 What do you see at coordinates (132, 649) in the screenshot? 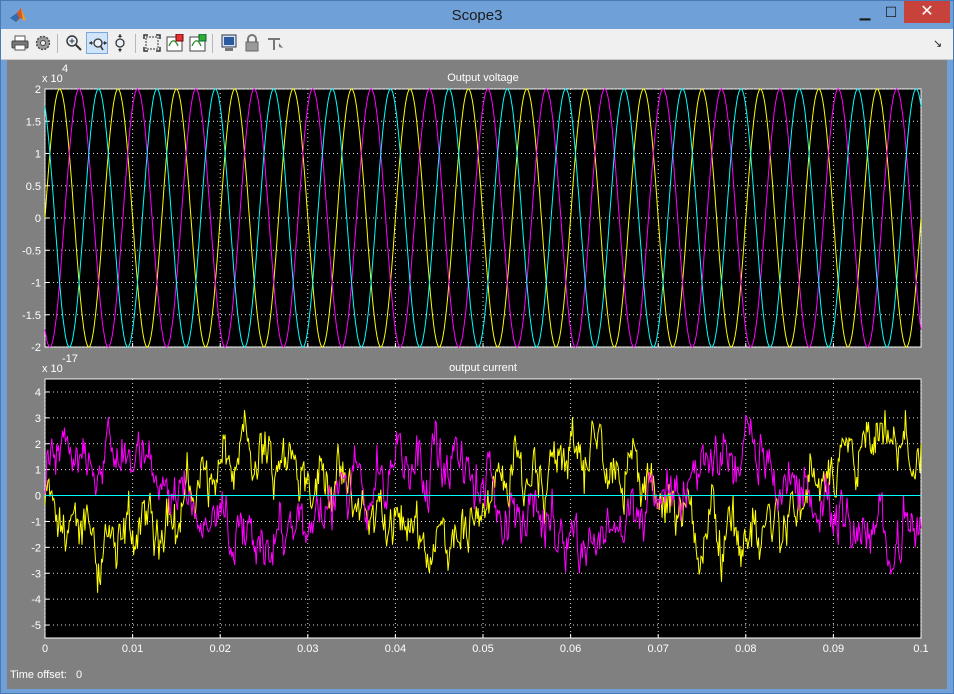
I see `x-tick-label: 0.01` at bounding box center [132, 649].